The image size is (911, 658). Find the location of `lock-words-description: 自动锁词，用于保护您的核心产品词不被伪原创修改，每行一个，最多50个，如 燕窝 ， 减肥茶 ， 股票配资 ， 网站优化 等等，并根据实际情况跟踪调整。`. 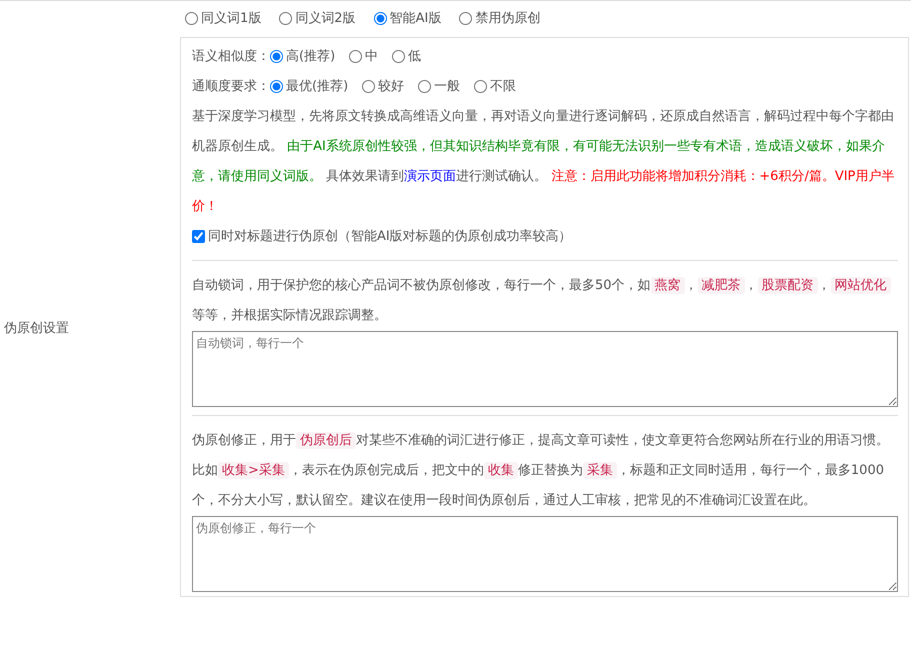

lock-words-description: 自动锁词，用于保护您的核心产品词不被伪原创修改，每行一个，最多50个，如 燕窝 ， 减肥茶 ， 股票配资 ， 网站优化 等等，并根据实际情况跟踪调整。 is located at coordinates (545, 300).